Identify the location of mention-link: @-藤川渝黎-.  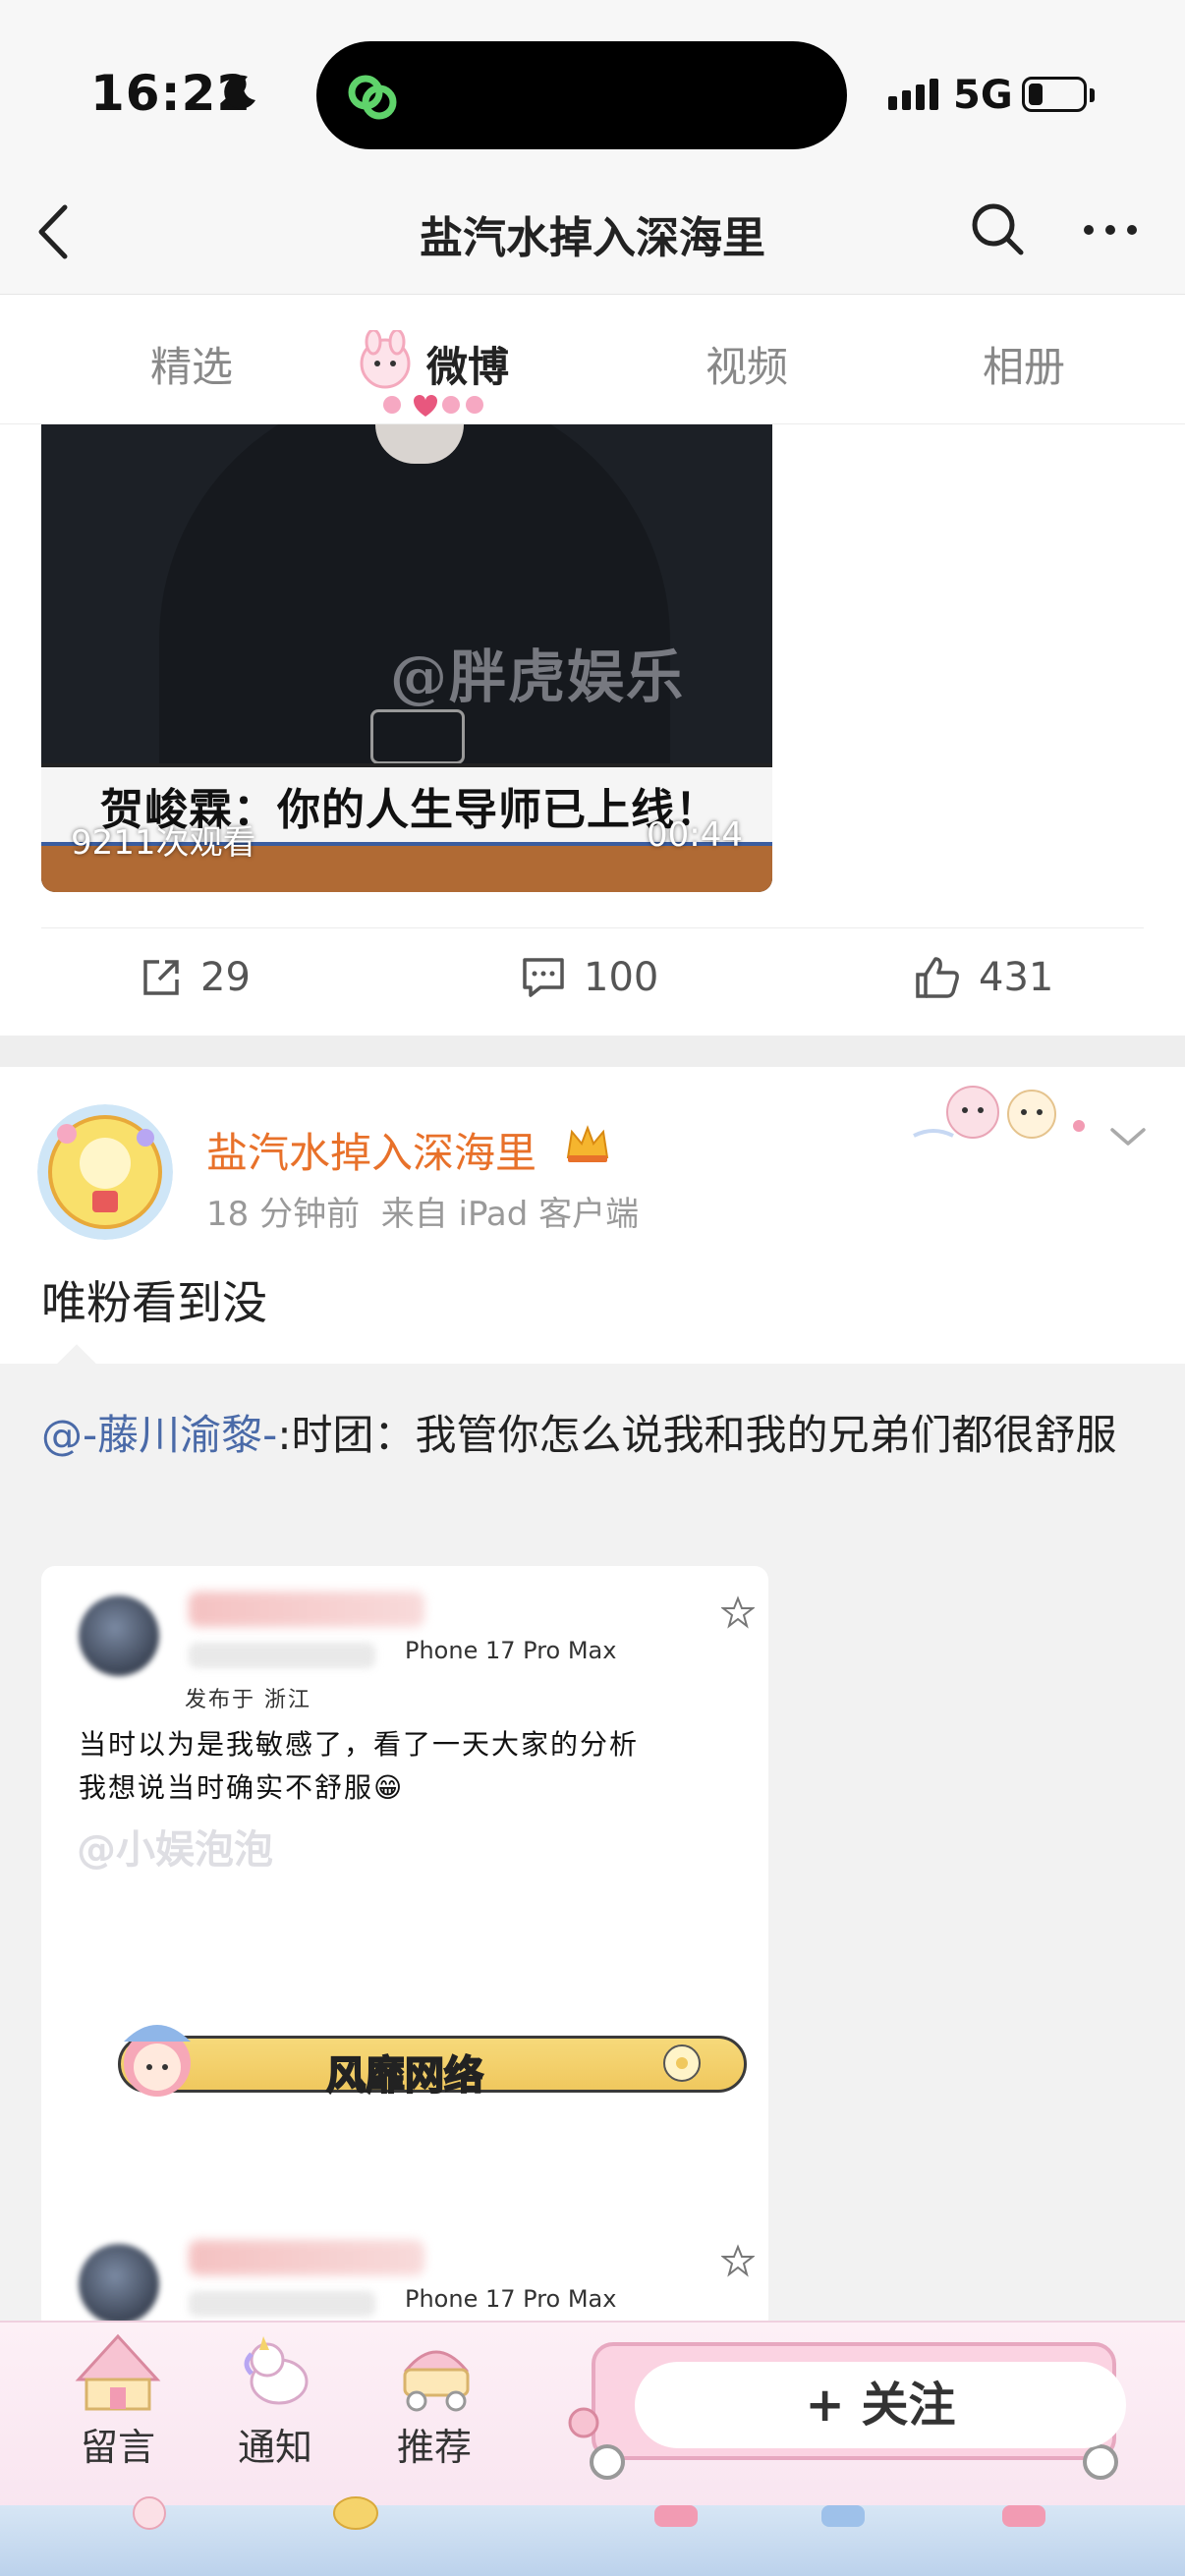
(159, 1435).